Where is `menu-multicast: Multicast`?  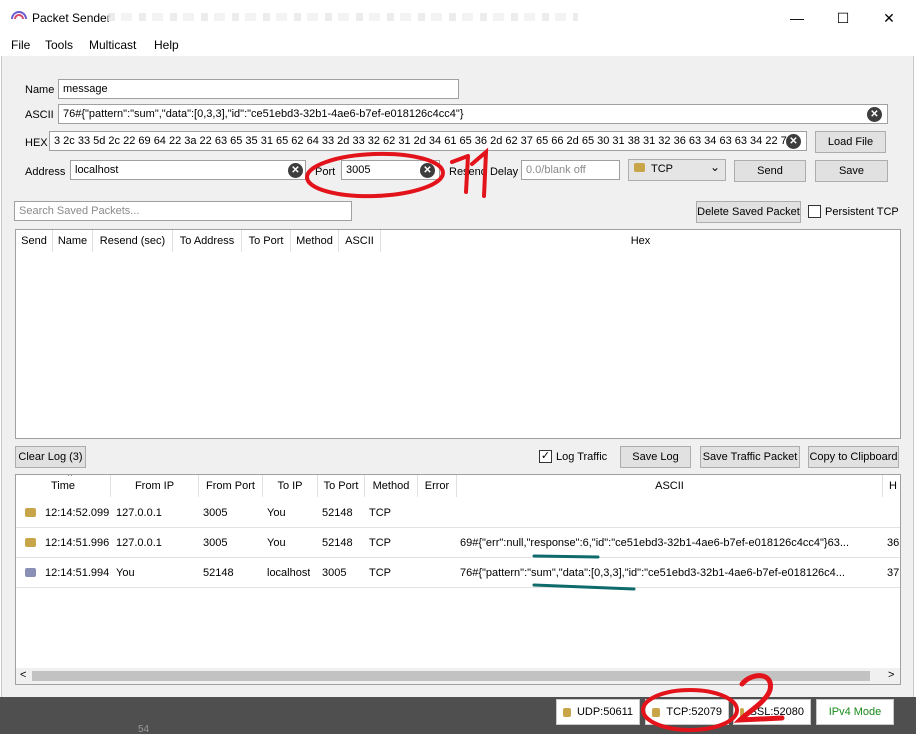 menu-multicast: Multicast is located at coordinates (112, 45).